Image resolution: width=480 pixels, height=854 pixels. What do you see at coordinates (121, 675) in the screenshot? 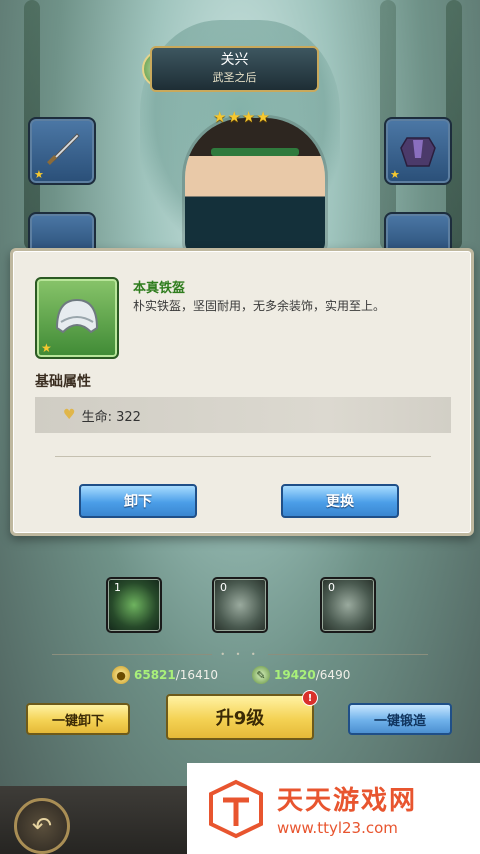
I see `coin-icon: ●` at bounding box center [121, 675].